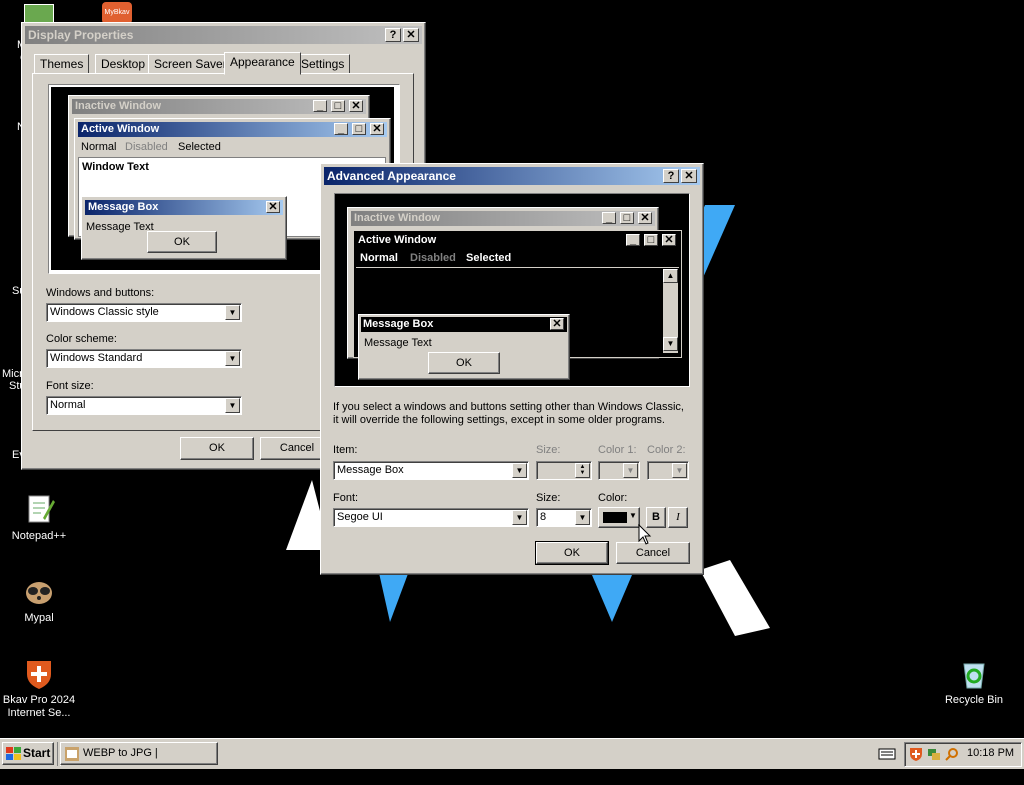 This screenshot has width=1024, height=785. What do you see at coordinates (974, 700) in the screenshot?
I see `icon-label: Recycle Bin` at bounding box center [974, 700].